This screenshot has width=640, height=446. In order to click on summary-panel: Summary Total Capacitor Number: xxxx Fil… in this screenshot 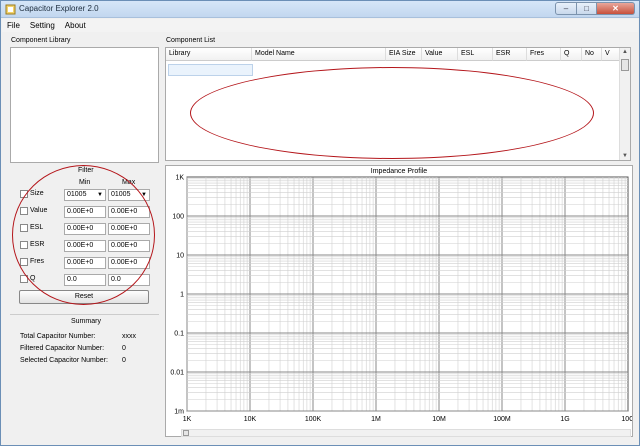, I will do `click(84, 375)`.